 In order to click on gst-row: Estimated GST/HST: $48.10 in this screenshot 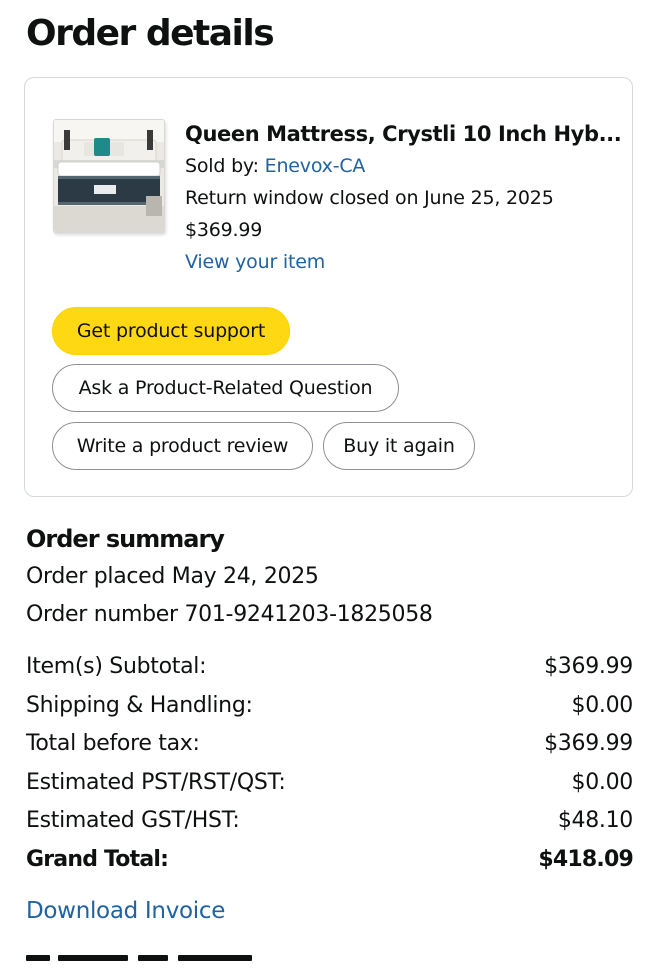, I will do `click(329, 821)`.